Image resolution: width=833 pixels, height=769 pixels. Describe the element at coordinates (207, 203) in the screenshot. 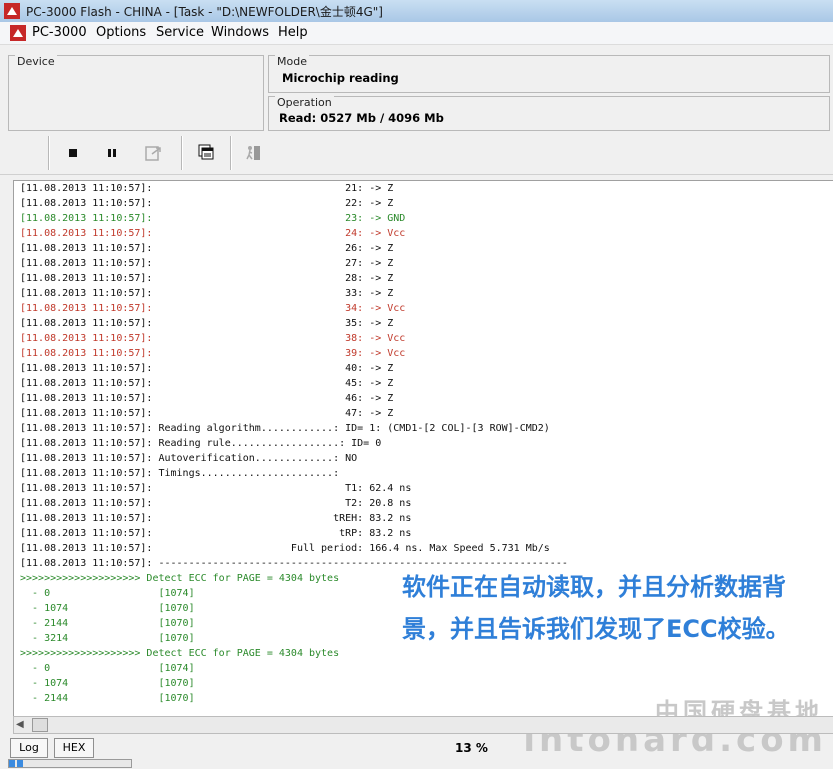

I see `log-line: [11.08.2013 11:10:57]: 22: -> Z` at that location.